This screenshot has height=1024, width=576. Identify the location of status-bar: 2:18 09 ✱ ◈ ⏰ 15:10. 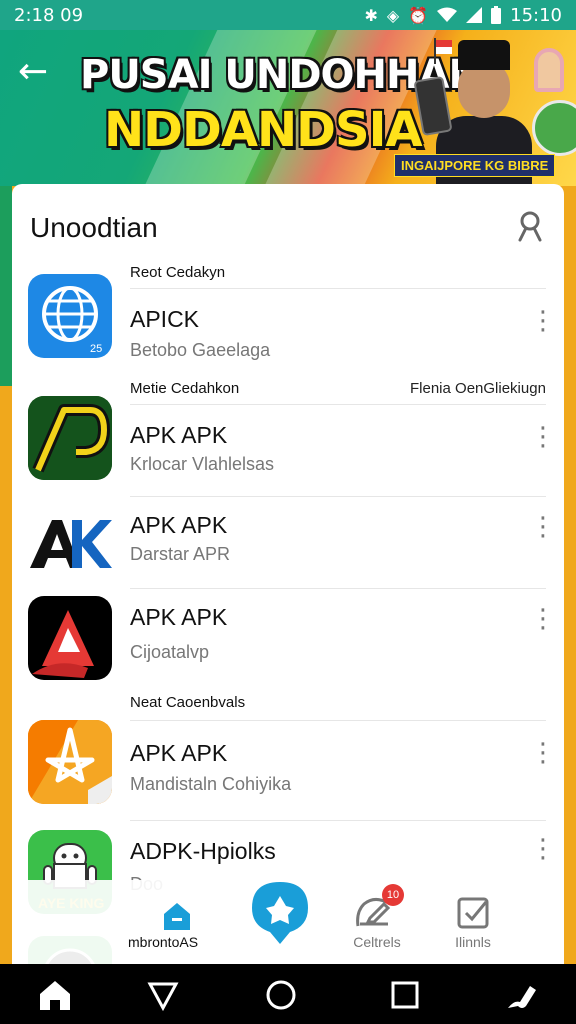
(288, 15).